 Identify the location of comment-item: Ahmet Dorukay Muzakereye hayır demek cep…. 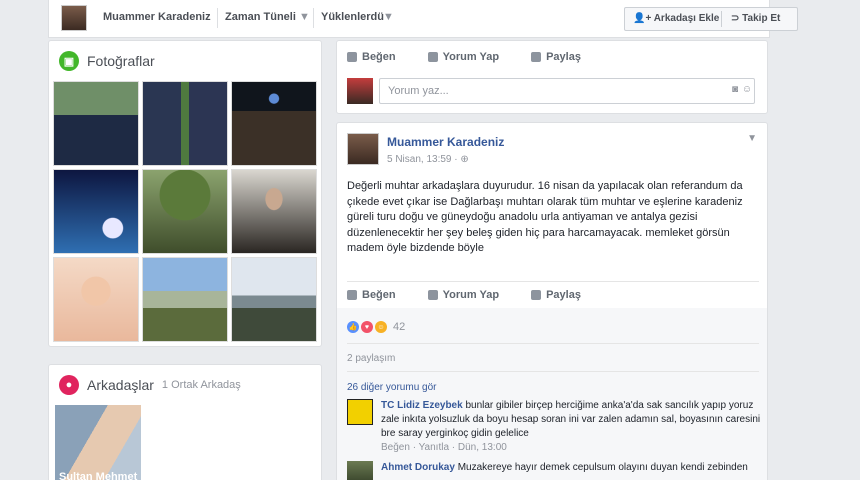
(554, 470).